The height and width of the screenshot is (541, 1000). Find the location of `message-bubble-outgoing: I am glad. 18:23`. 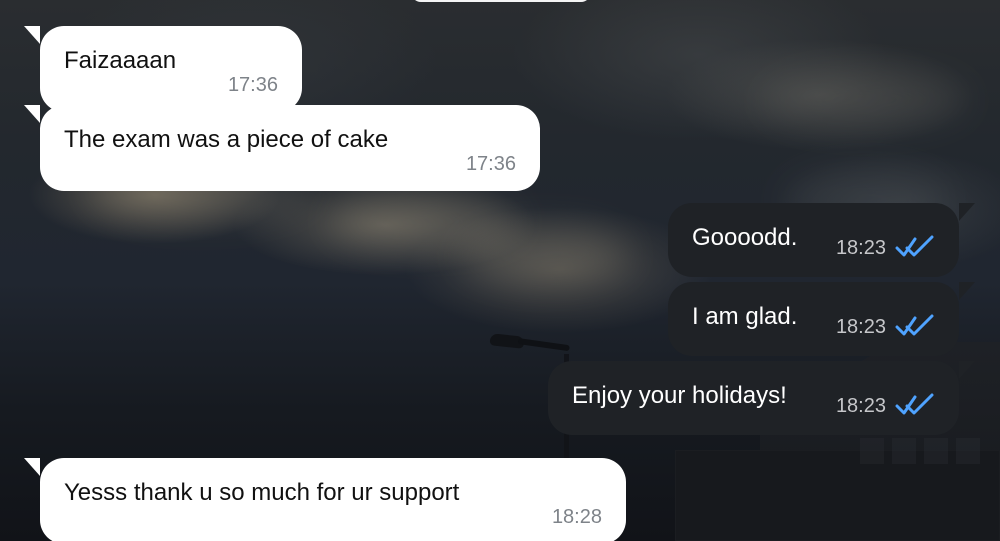

message-bubble-outgoing: I am glad. 18:23 is located at coordinates (821, 319).